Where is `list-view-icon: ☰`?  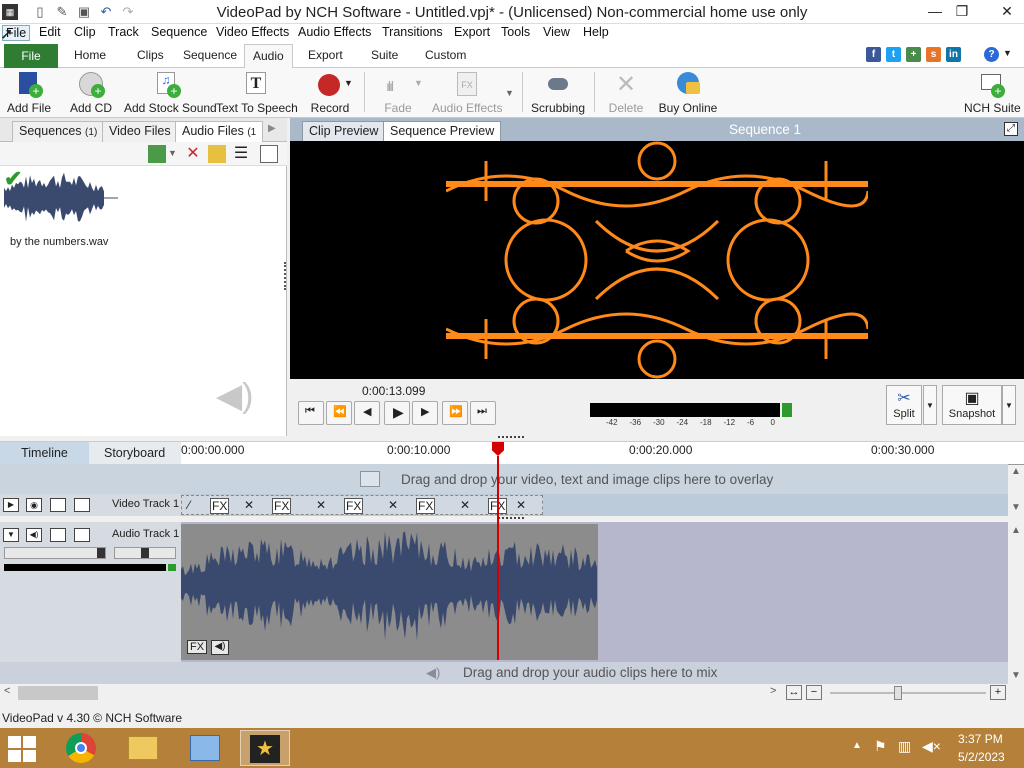 list-view-icon: ☰ is located at coordinates (241, 154).